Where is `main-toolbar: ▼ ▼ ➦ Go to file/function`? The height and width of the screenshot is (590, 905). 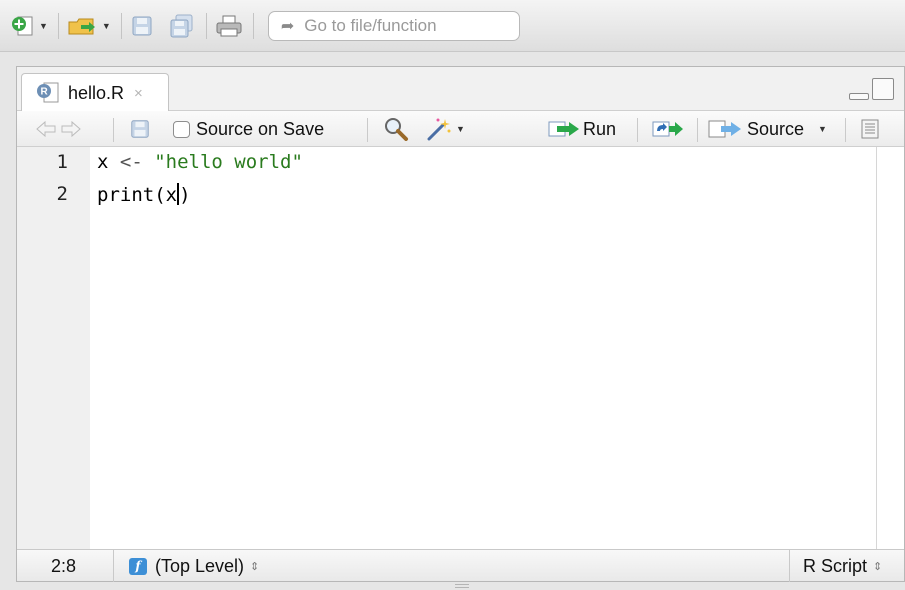
main-toolbar: ▼ ▼ ➦ Go to file/function is located at coordinates (452, 26).